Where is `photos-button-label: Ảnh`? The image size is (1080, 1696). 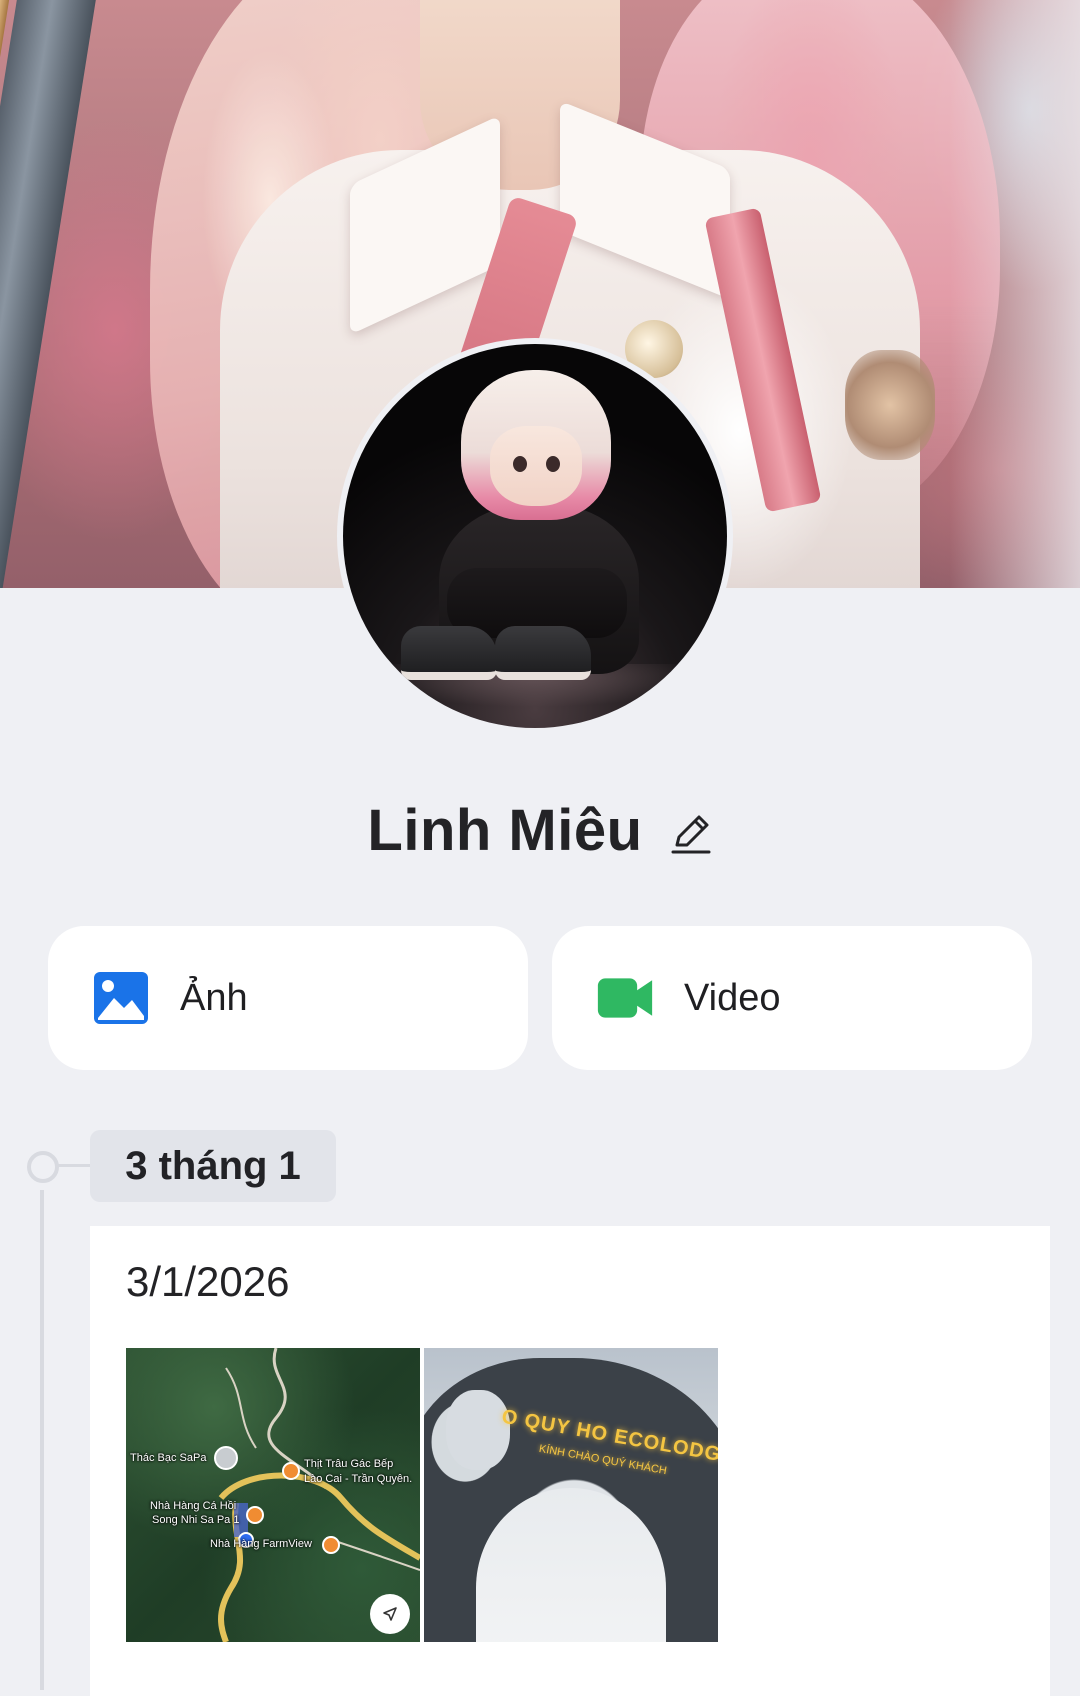 photos-button-label: Ảnh is located at coordinates (214, 997).